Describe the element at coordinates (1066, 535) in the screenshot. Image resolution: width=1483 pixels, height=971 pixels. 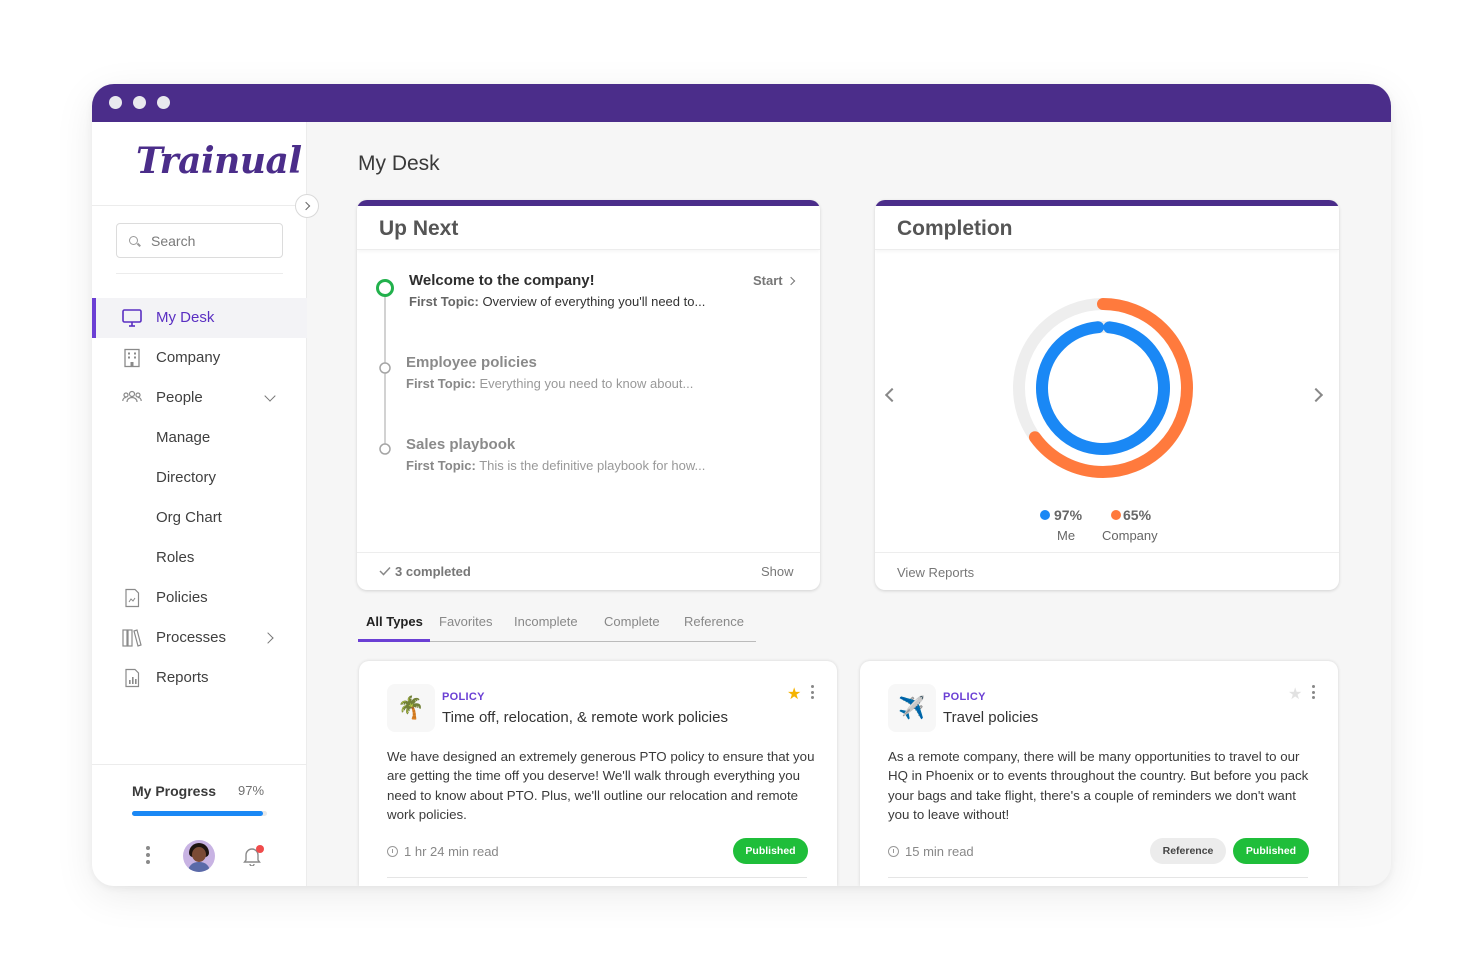
I see `legend-label: Me` at that location.